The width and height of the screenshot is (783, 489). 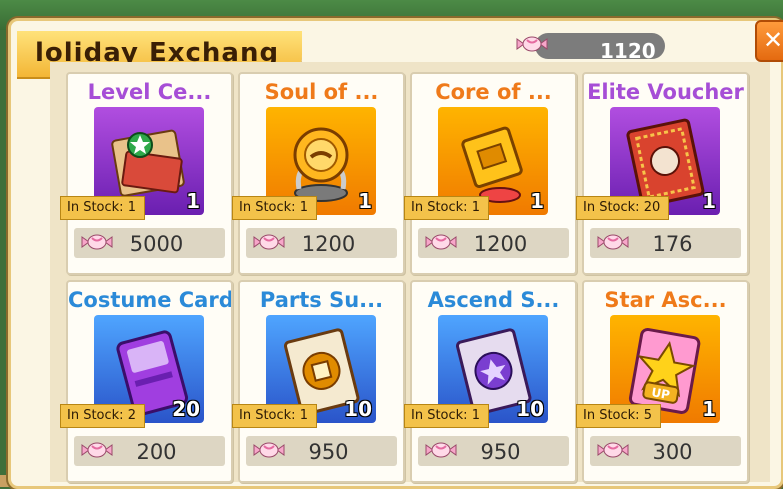 I want to click on price-bar: 176, so click(x=665, y=243).